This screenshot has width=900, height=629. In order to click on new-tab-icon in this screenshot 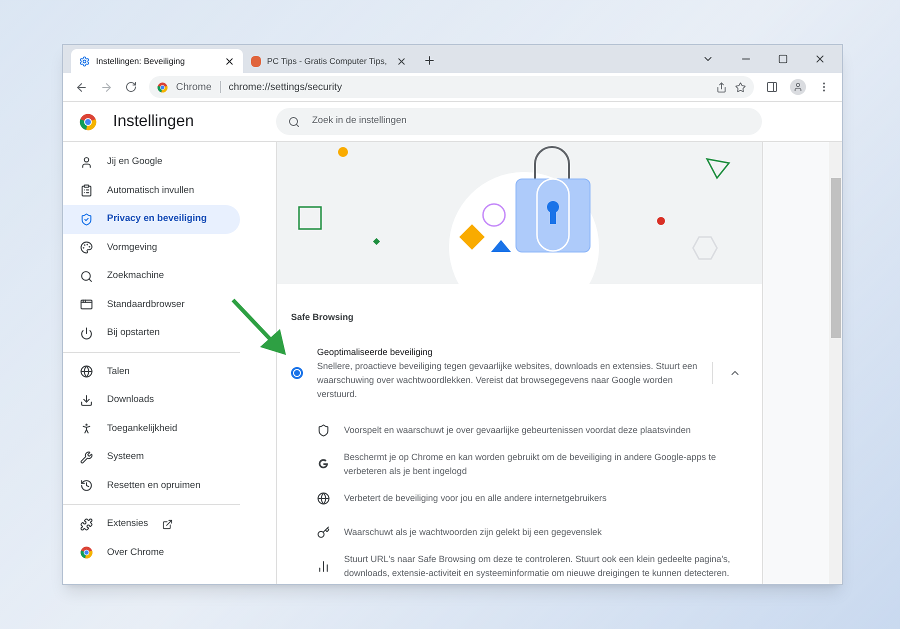, I will do `click(429, 60)`.